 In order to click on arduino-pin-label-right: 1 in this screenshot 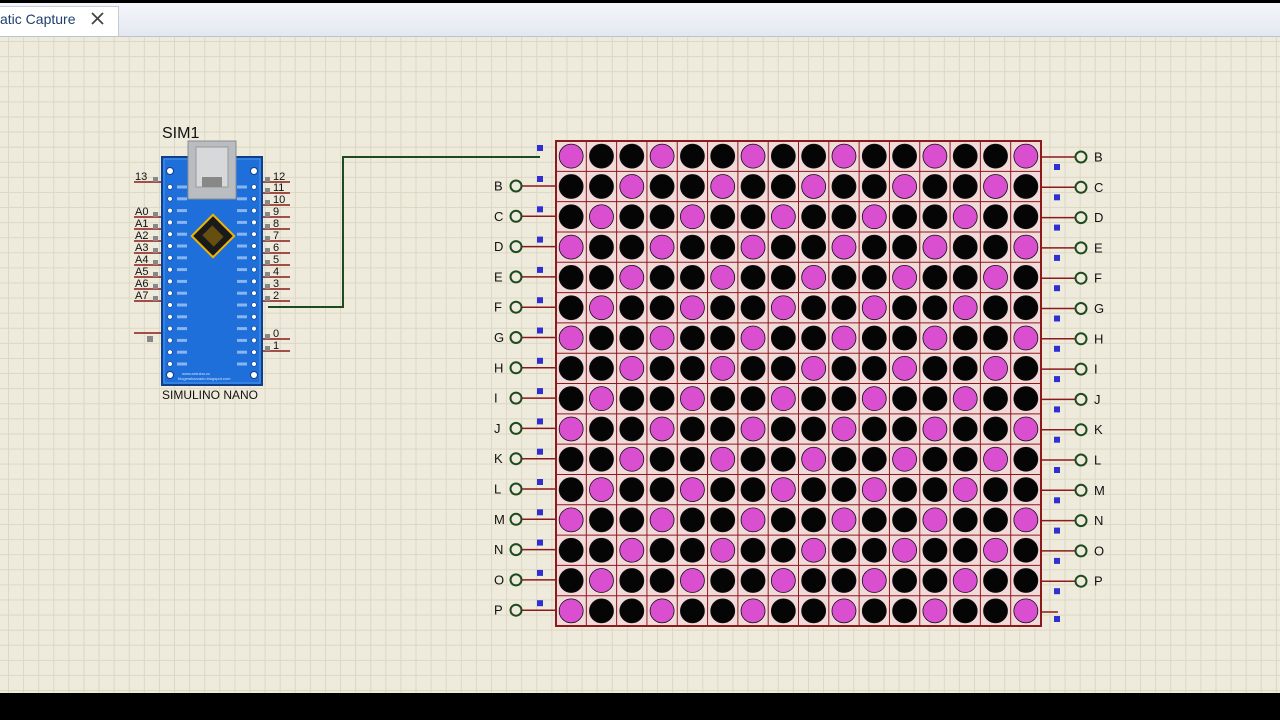, I will do `click(276, 346)`.